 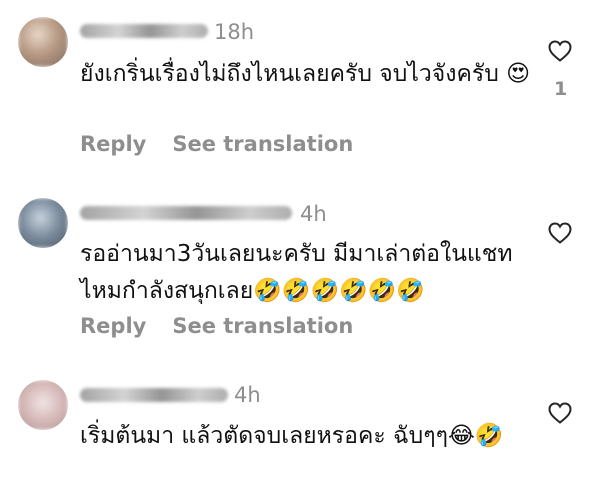 What do you see at coordinates (43, 405) in the screenshot?
I see `avatar` at bounding box center [43, 405].